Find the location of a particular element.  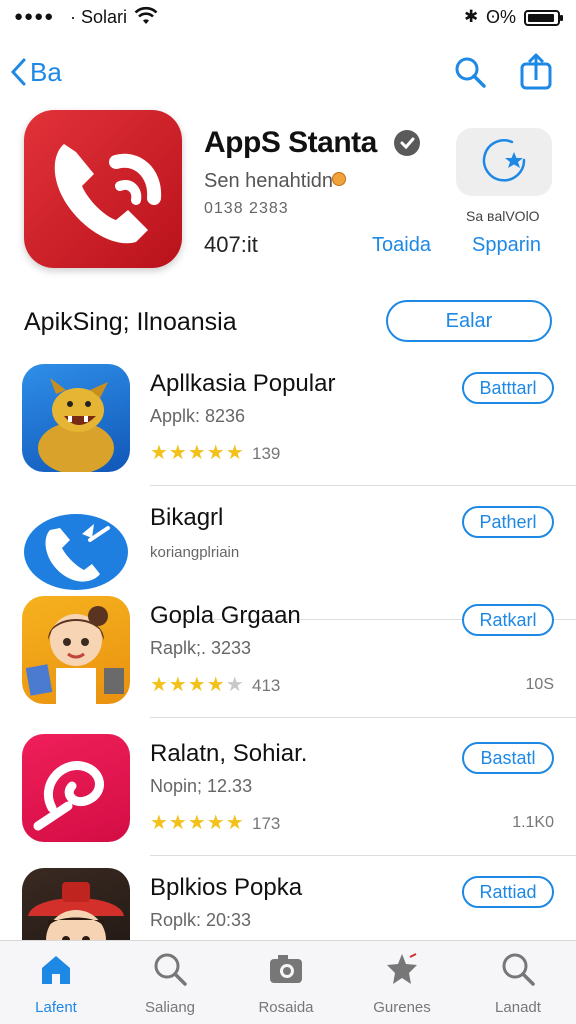

carrier-name: · Solari is located at coordinates (99, 17).